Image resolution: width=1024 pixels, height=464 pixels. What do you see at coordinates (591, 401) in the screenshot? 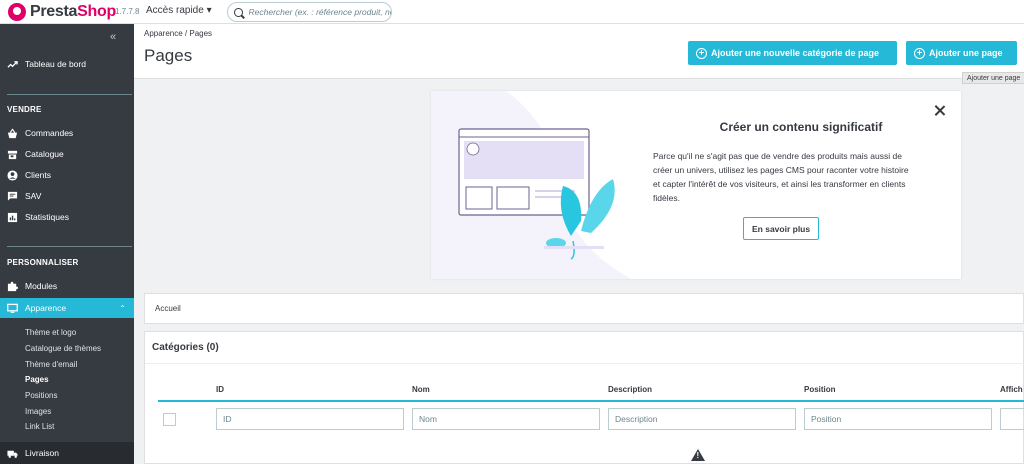
I see `table-header-divider` at bounding box center [591, 401].